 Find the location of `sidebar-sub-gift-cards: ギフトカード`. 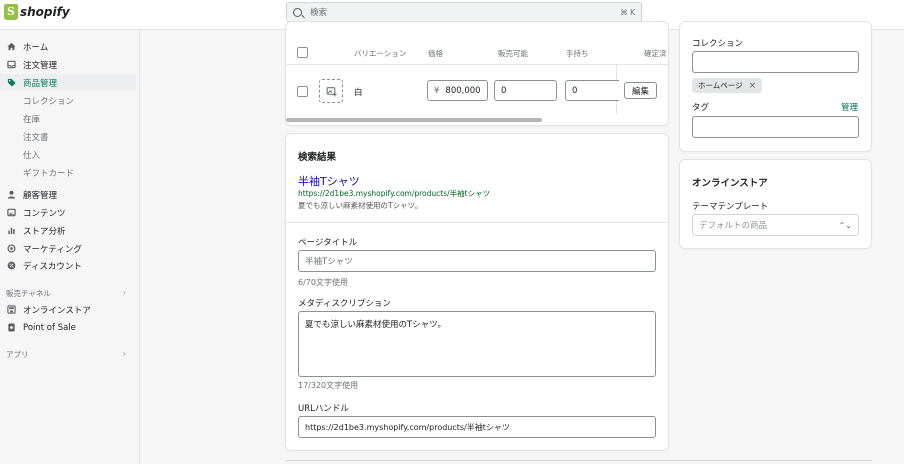

sidebar-sub-gift-cards: ギフトカード is located at coordinates (48, 173).